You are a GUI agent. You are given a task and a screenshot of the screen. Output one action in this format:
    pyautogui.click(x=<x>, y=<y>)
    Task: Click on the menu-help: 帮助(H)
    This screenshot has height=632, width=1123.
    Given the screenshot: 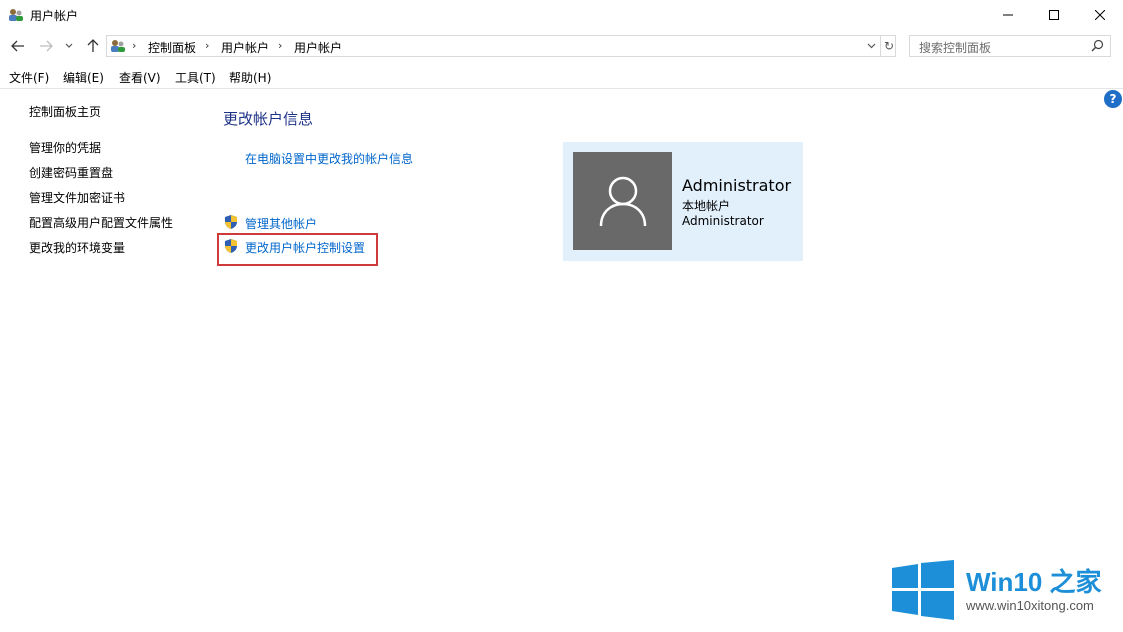 What is the action you would take?
    pyautogui.click(x=250, y=77)
    